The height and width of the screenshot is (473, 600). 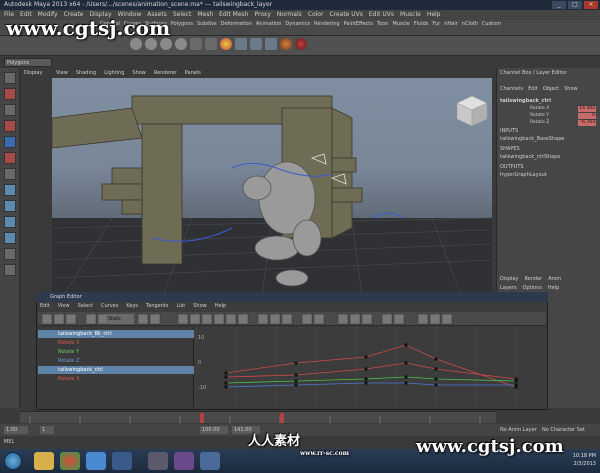 What do you see at coordinates (139, 73) in the screenshot?
I see `viewport-menu-item: Show` at bounding box center [139, 73].